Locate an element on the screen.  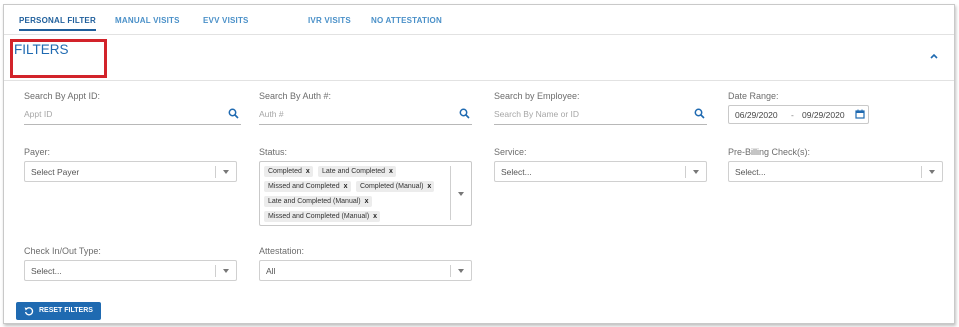
payer-field: Payer: Select Payer is located at coordinates (130, 167).